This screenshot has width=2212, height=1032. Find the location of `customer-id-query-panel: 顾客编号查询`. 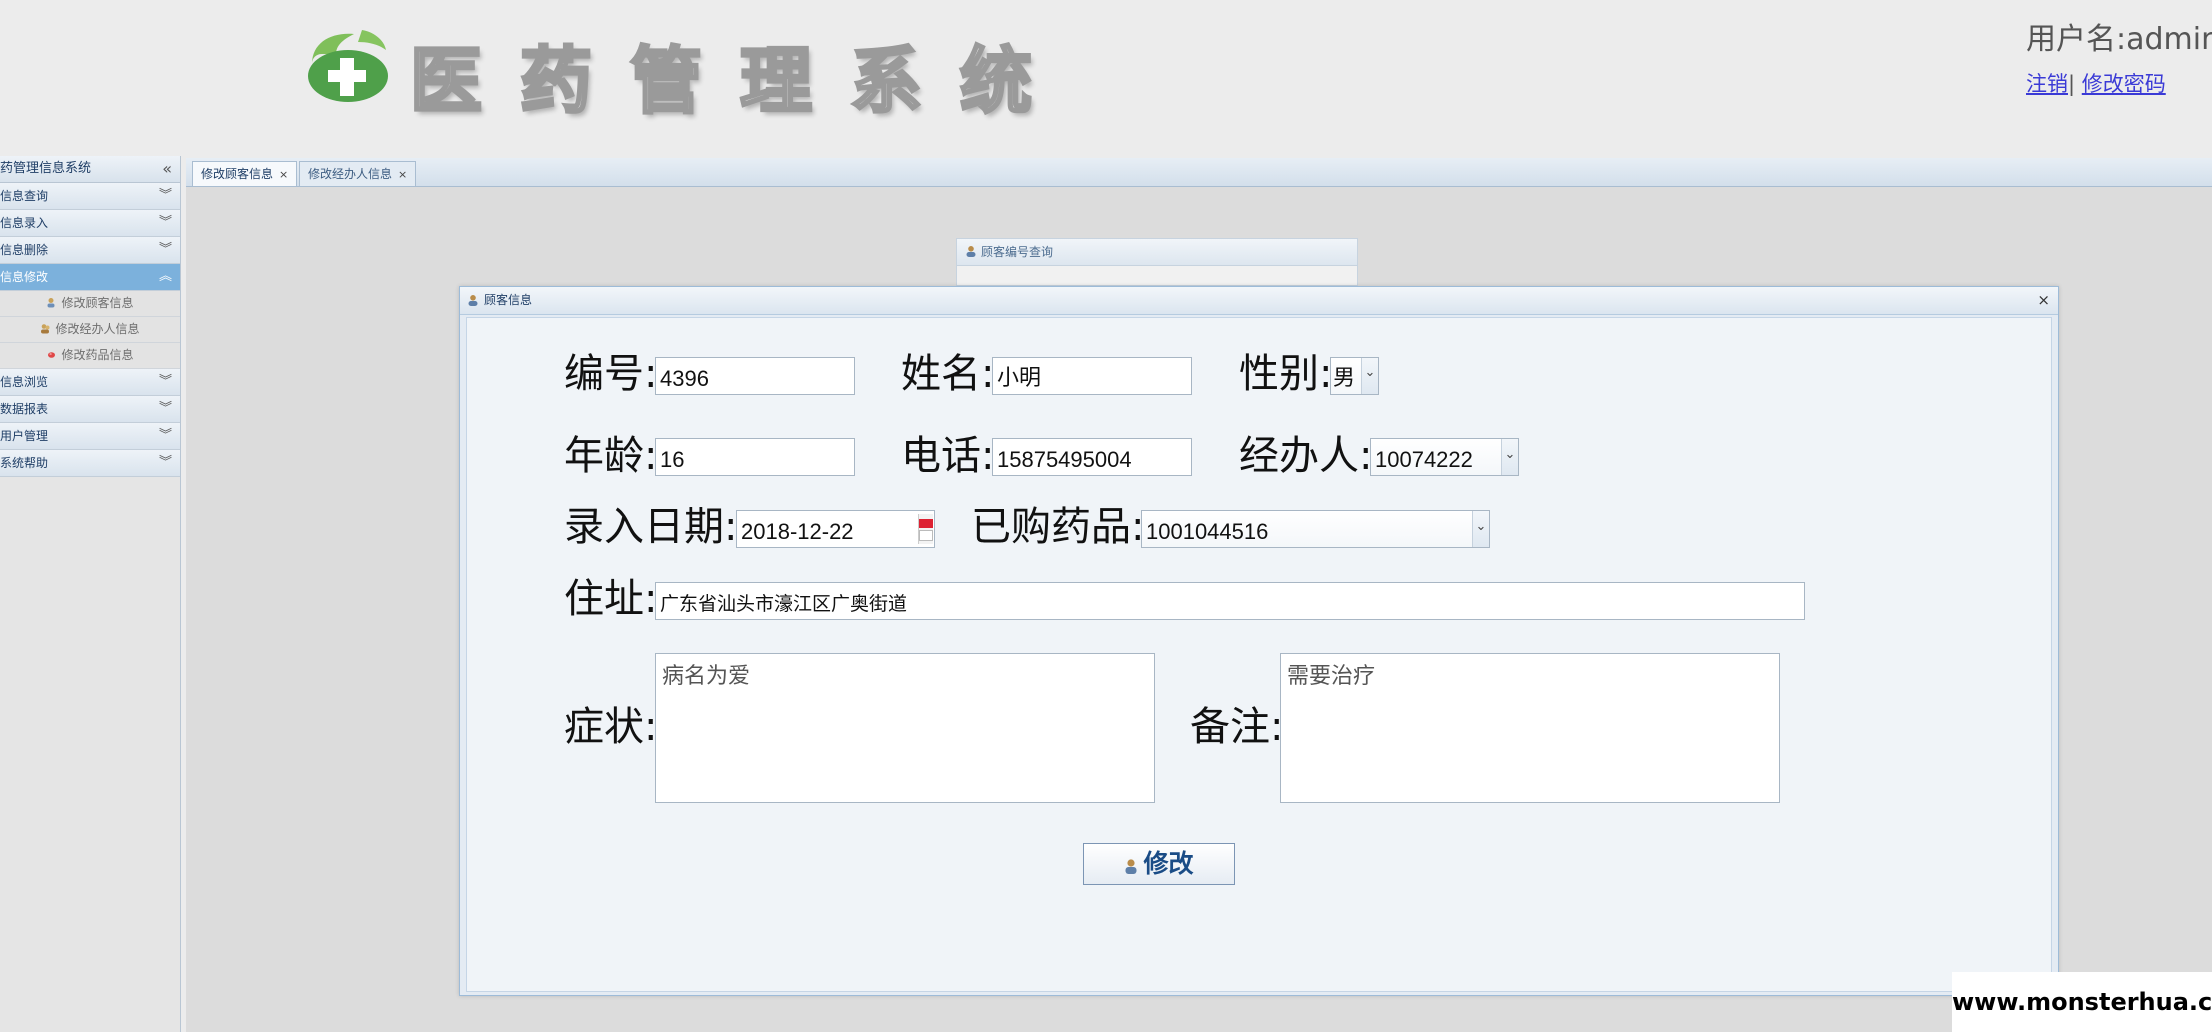

customer-id-query-panel: 顾客编号查询 is located at coordinates (1157, 262).